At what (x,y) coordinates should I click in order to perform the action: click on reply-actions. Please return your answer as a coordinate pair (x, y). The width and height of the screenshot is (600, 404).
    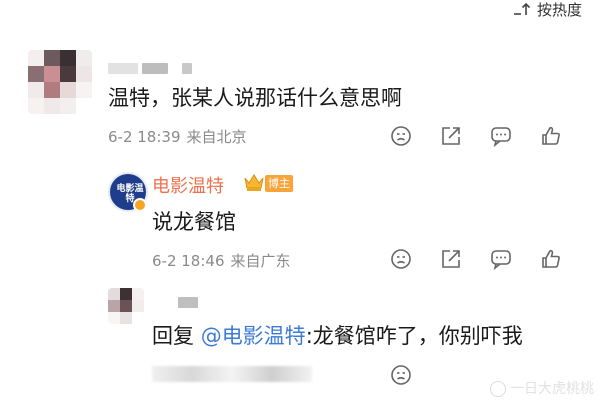
    Looking at the image, I should click on (476, 259).